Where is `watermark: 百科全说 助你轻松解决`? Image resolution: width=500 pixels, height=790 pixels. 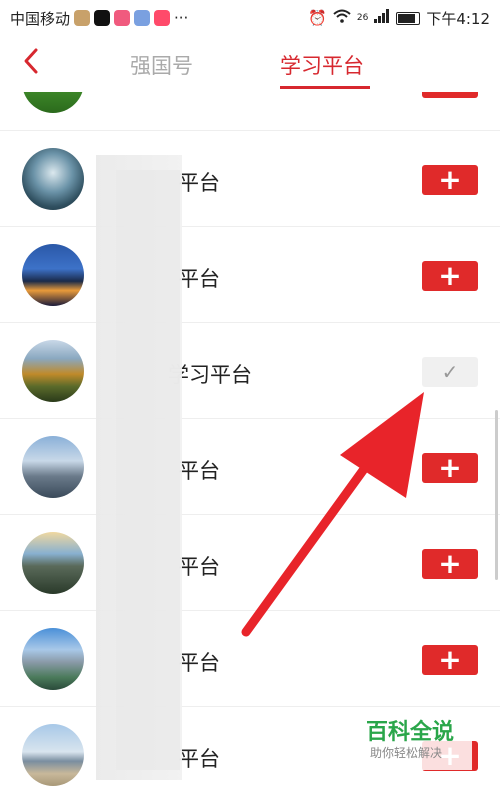 watermark: 百科全说 助你轻松解决 is located at coordinates (412, 740).